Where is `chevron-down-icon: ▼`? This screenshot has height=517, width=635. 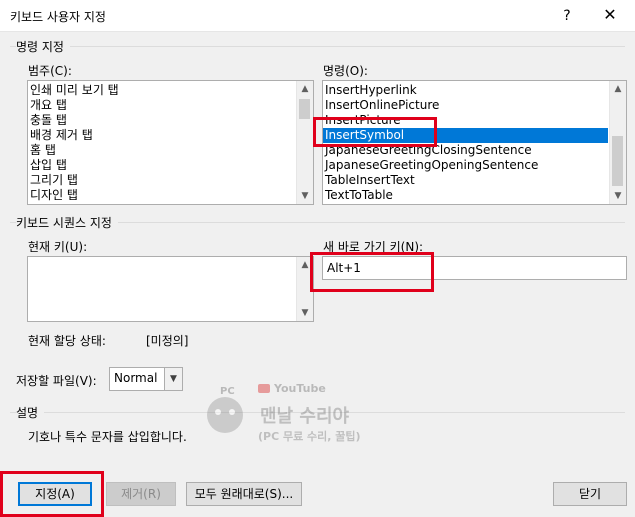 chevron-down-icon: ▼ is located at coordinates (173, 379).